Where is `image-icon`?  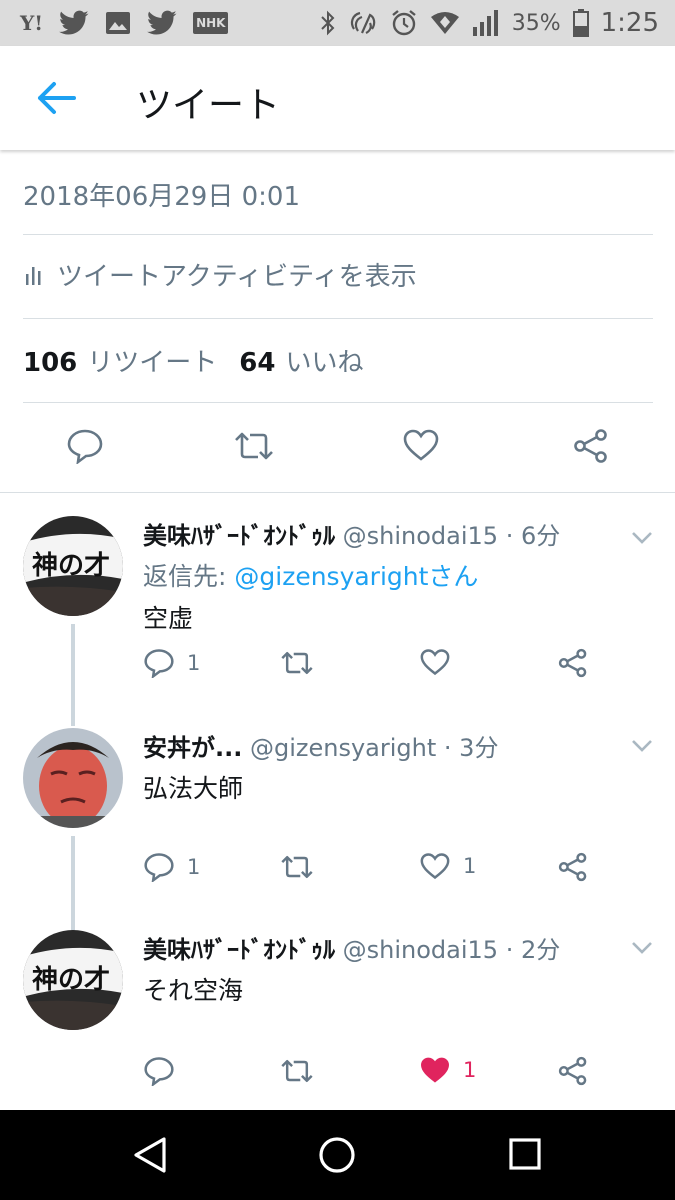 image-icon is located at coordinates (118, 23).